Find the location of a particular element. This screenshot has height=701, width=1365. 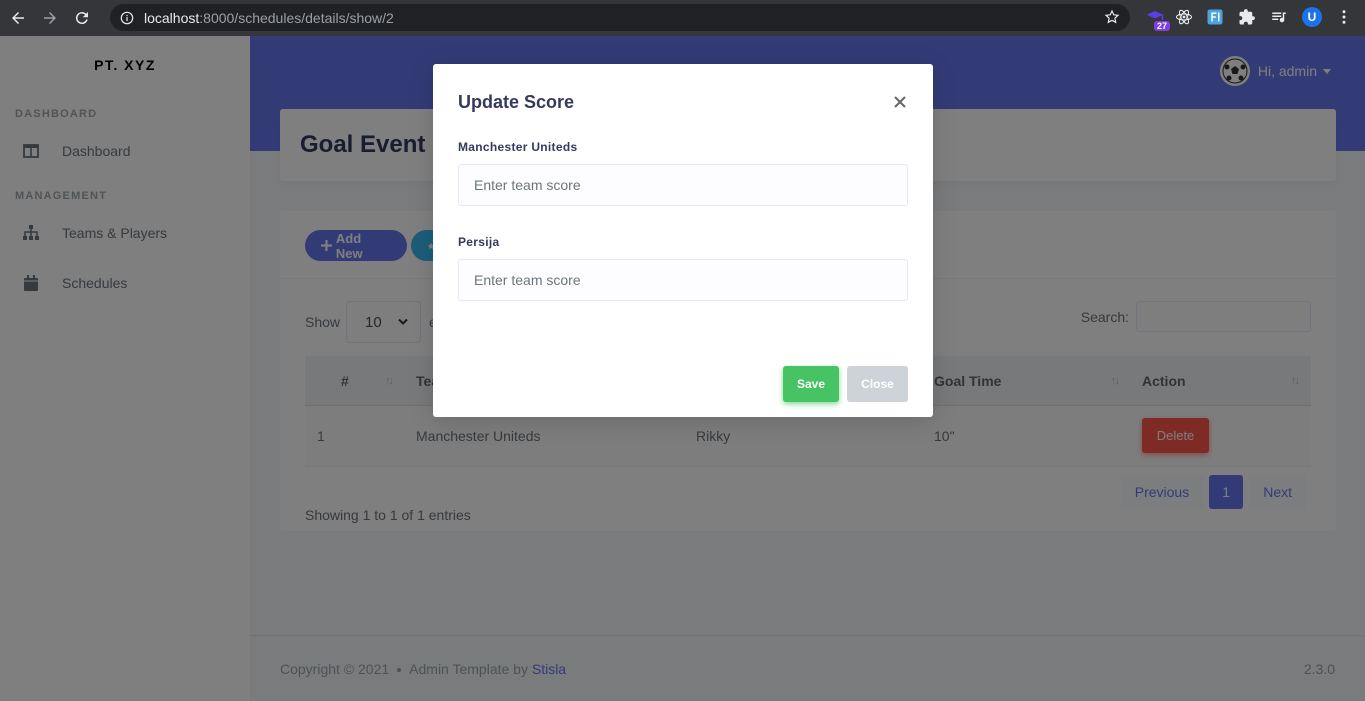

extension-badge: 27 is located at coordinates (1161, 26).